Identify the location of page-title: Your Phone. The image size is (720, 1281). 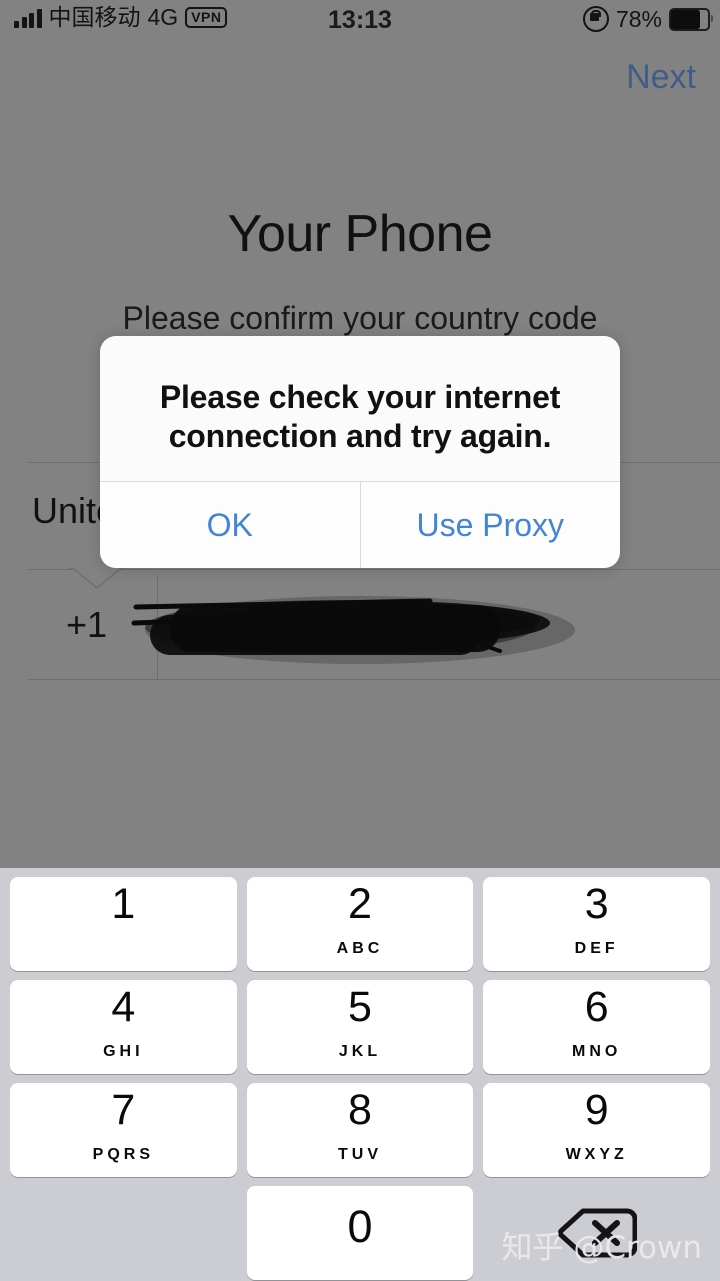
(360, 234).